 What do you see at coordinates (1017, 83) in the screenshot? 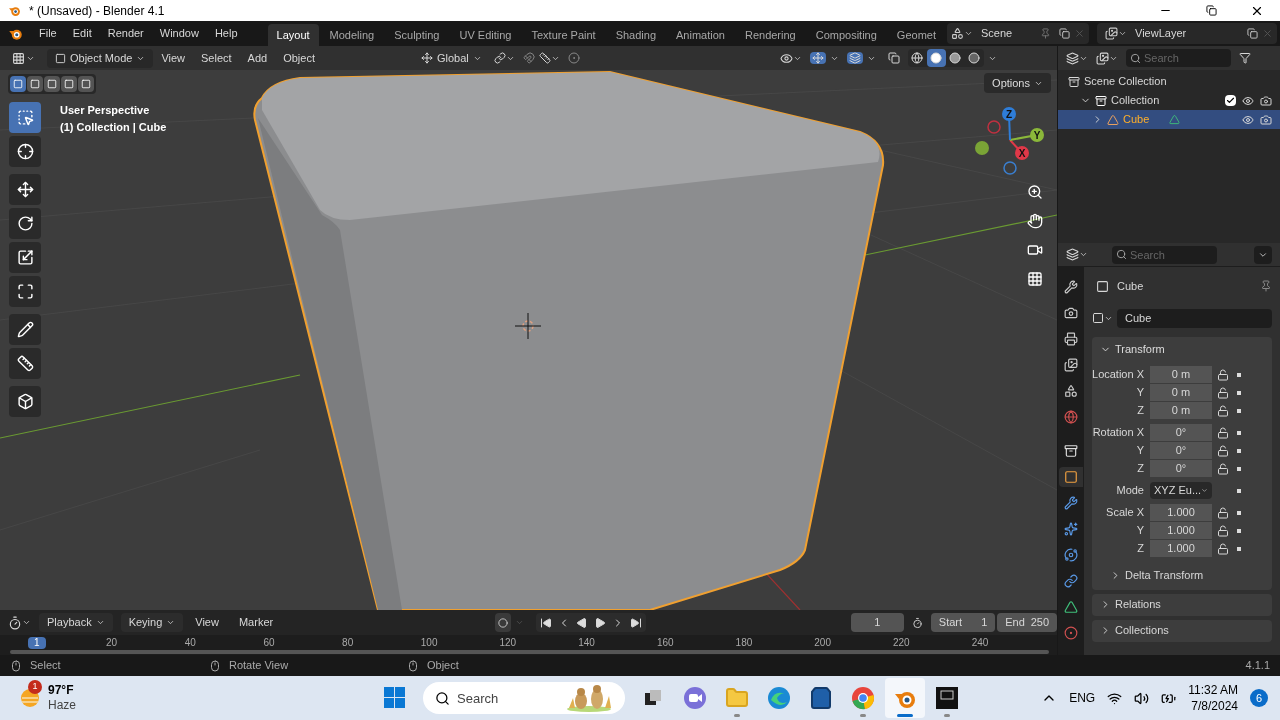
I see `options-dropdown: Options` at bounding box center [1017, 83].